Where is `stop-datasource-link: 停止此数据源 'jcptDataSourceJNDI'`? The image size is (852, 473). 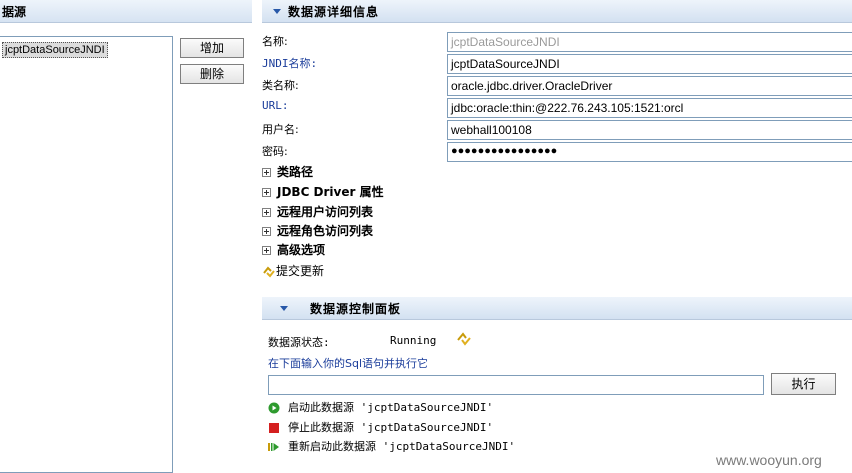
stop-datasource-link: 停止此数据源 'jcptDataSourceJNDI' is located at coordinates (380, 427).